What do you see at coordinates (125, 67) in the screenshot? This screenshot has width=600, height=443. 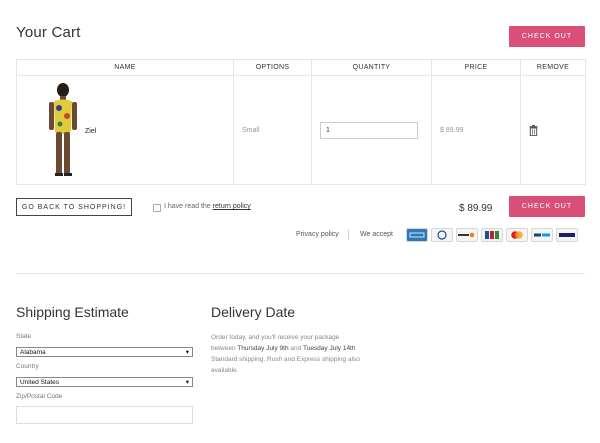 I see `column-header-name: NAME` at bounding box center [125, 67].